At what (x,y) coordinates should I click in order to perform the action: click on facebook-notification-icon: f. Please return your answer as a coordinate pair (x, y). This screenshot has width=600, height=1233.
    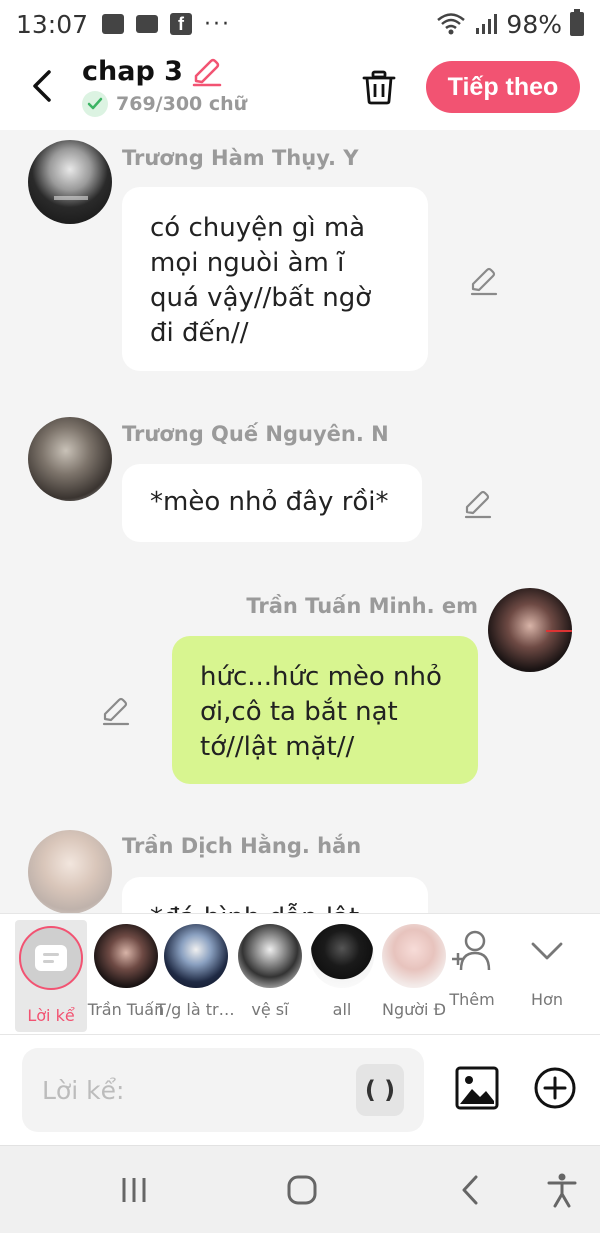
    Looking at the image, I should click on (181, 24).